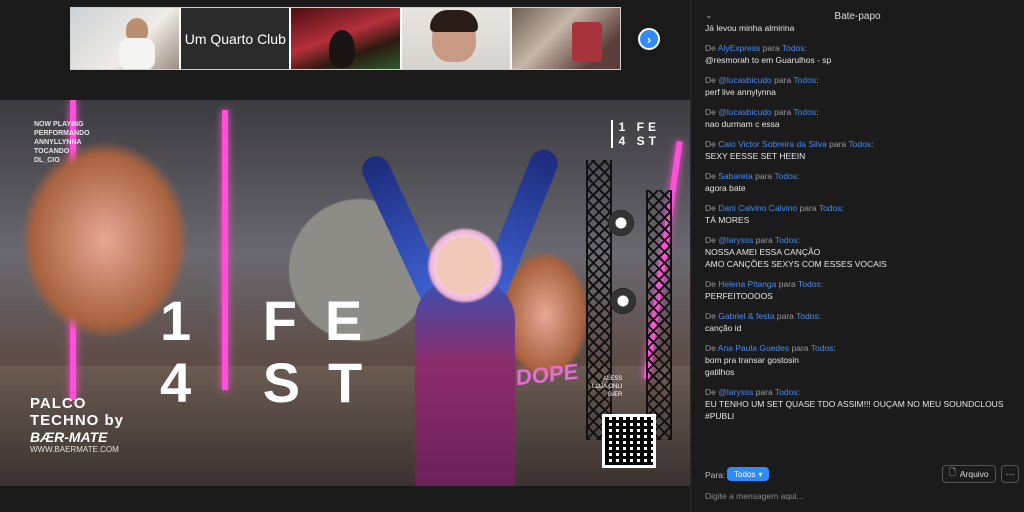 The height and width of the screenshot is (512, 1024). I want to click on sponsor-url: WWW.BAERMATE.COM, so click(74, 449).